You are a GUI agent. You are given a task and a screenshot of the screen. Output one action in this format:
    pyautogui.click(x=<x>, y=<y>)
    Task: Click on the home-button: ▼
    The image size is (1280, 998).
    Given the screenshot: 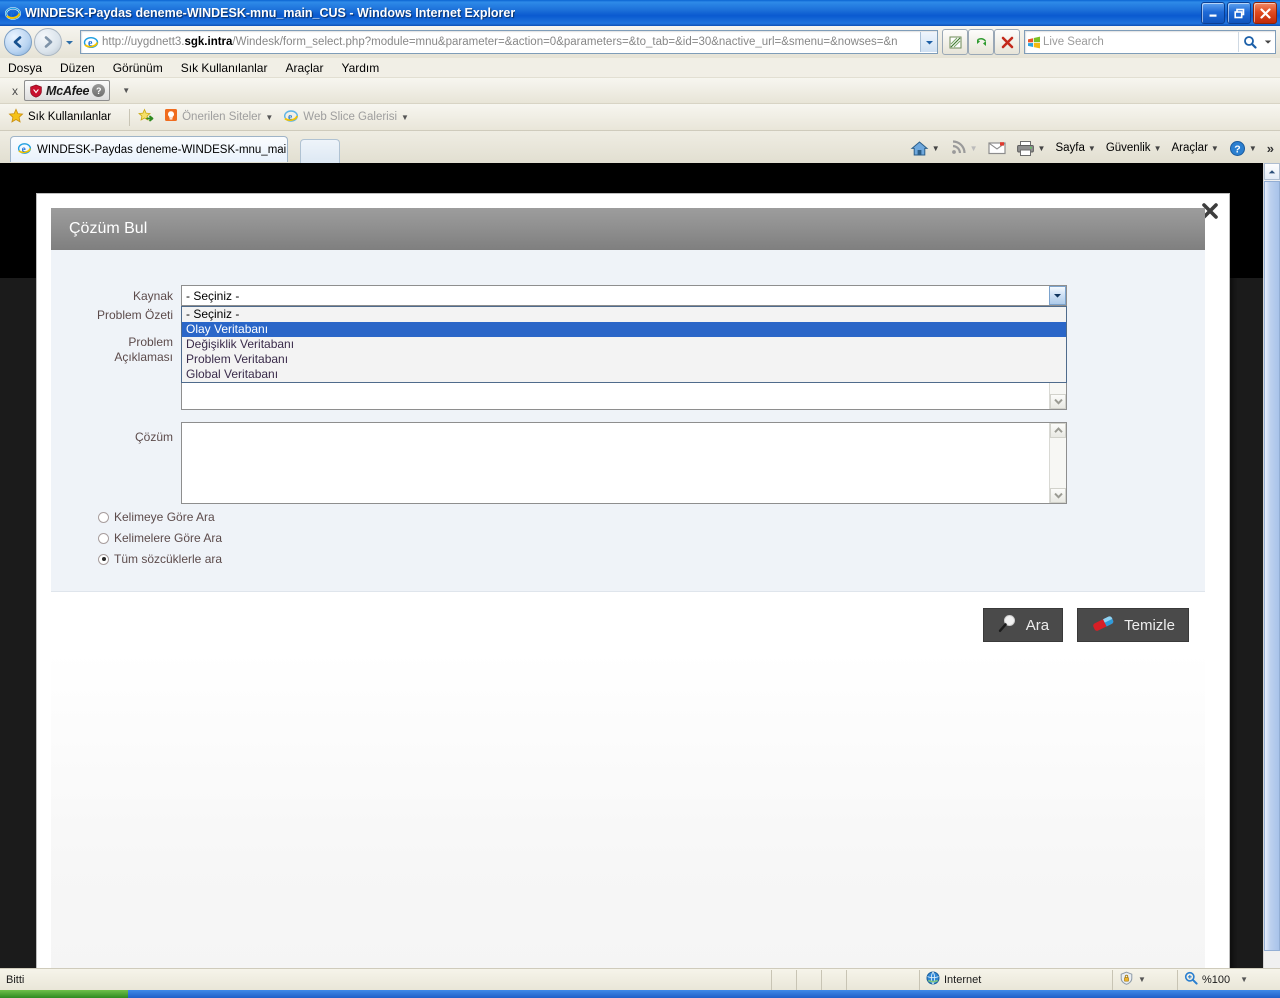 What is the action you would take?
    pyautogui.click(x=925, y=148)
    